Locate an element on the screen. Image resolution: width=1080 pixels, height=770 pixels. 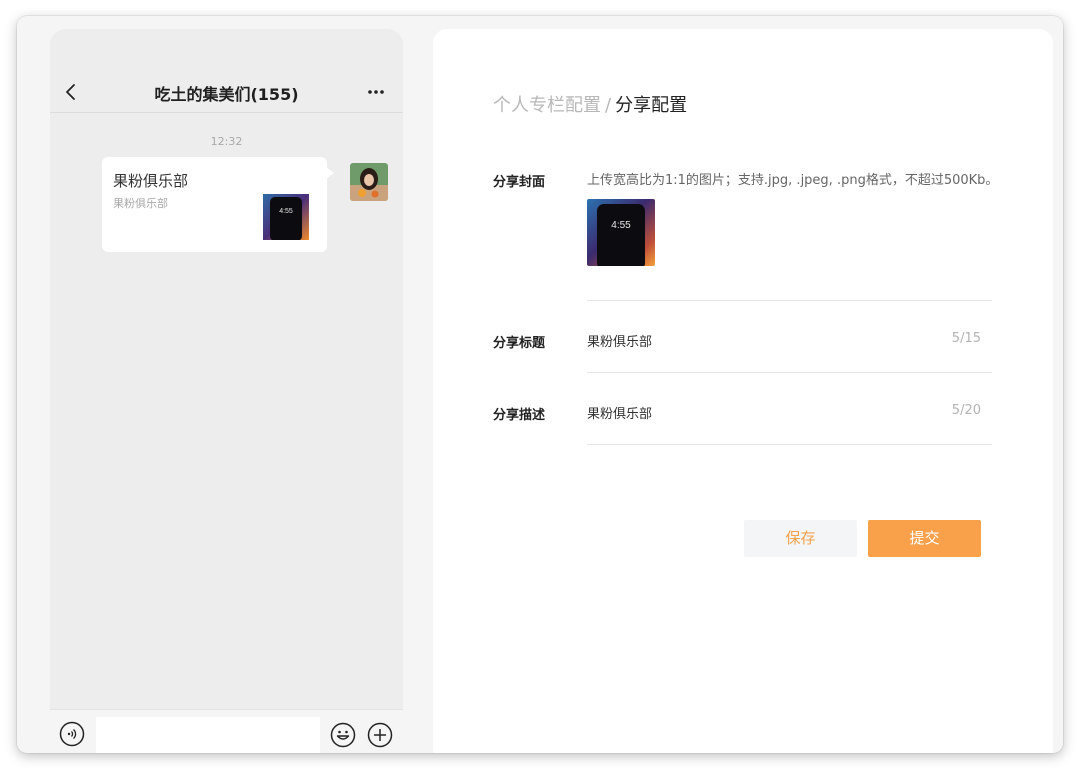
title-label: 分享标题 is located at coordinates (519, 343).